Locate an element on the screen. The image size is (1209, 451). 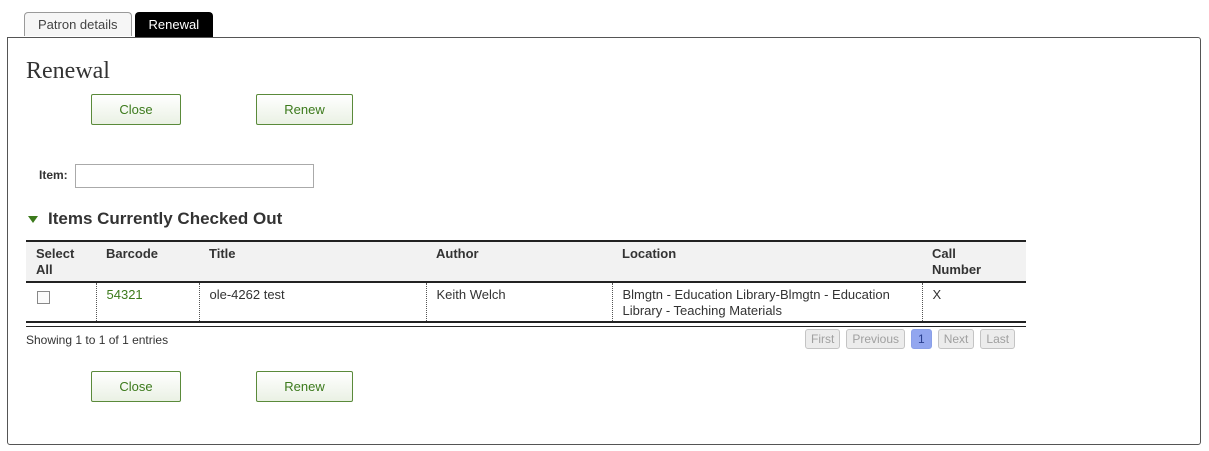
tab-bar: Patron details Renewal is located at coordinates (119, 25).